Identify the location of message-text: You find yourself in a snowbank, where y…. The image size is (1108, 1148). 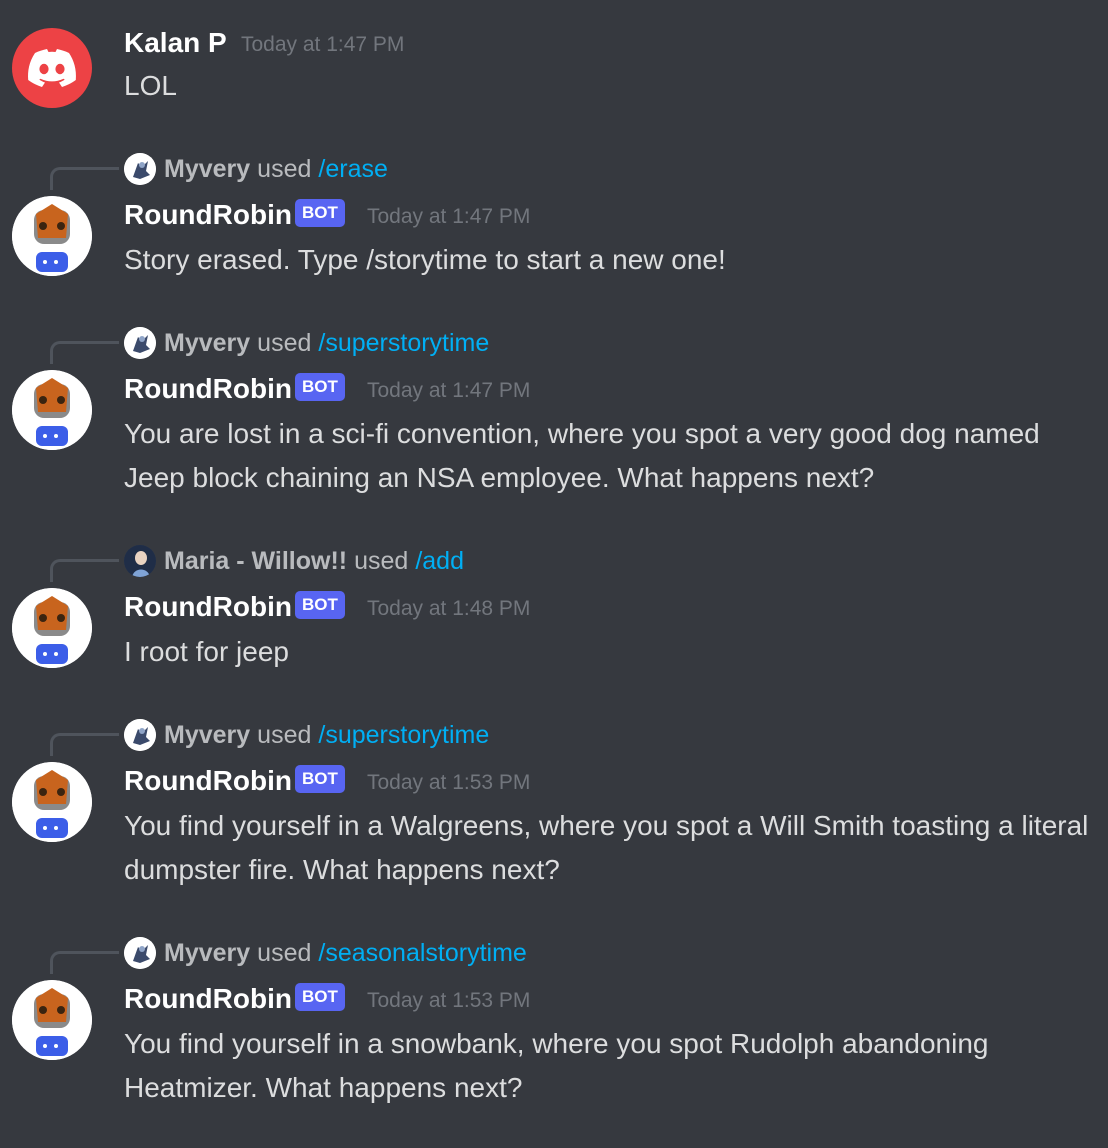
(556, 1065).